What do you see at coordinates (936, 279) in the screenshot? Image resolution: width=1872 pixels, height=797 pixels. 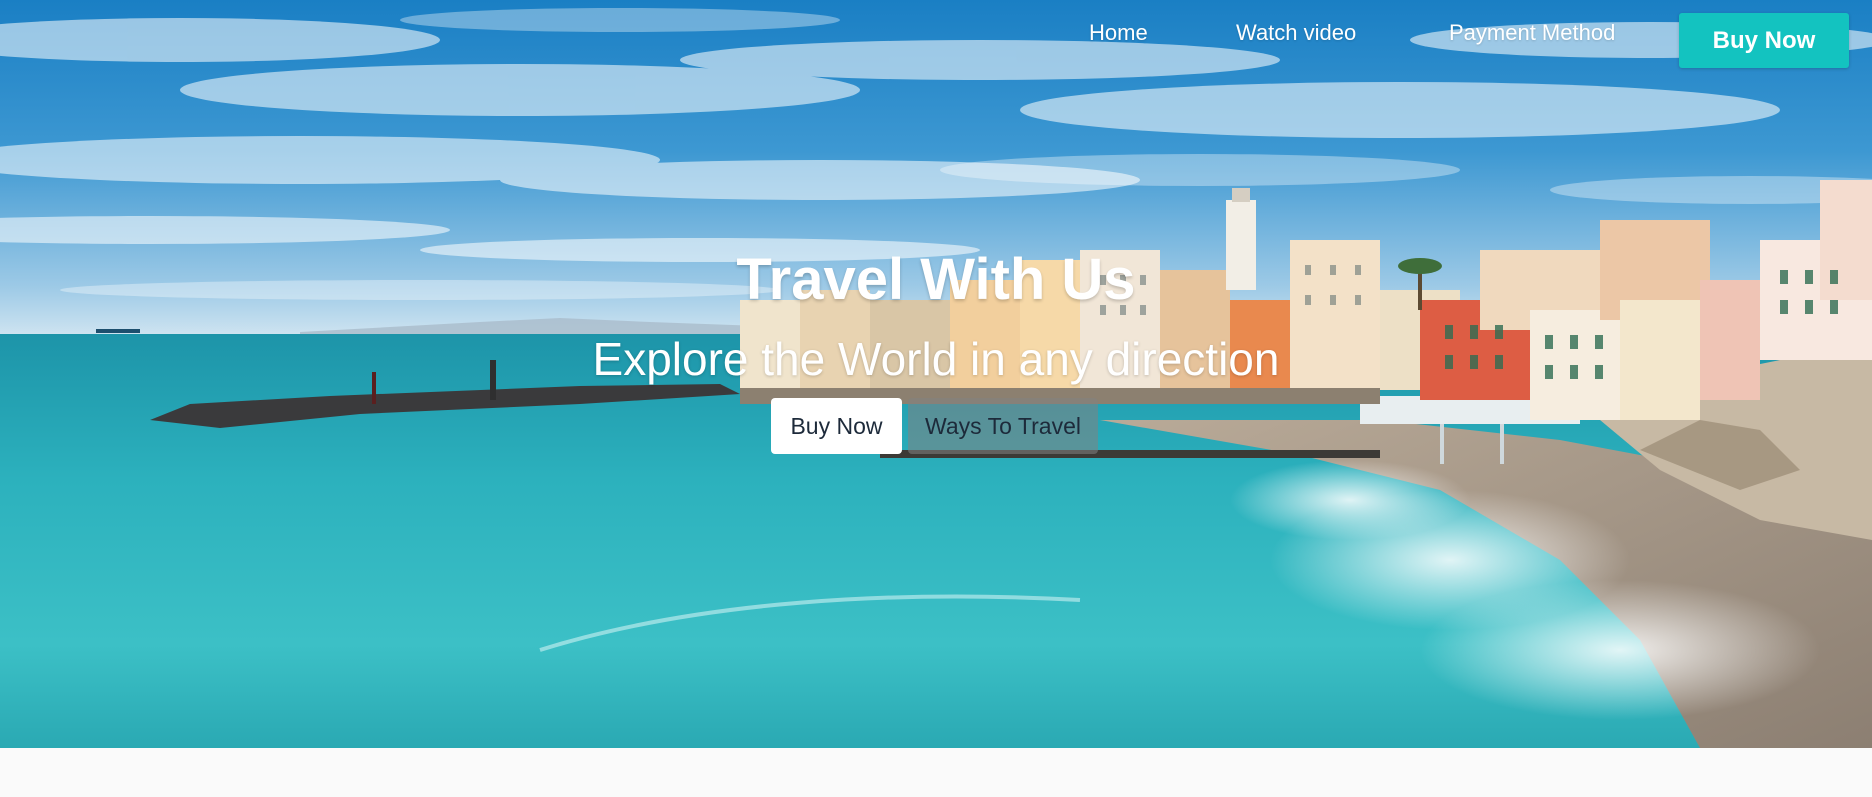 I see `hero-title: Travel With Us` at bounding box center [936, 279].